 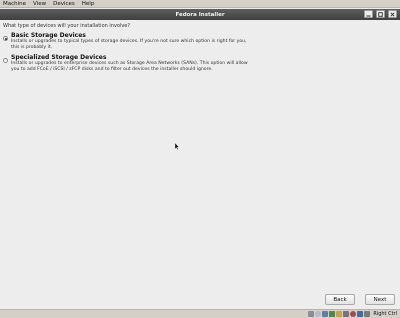 I want to click on vm-menubar: Machine View Devices Help, so click(x=200, y=4).